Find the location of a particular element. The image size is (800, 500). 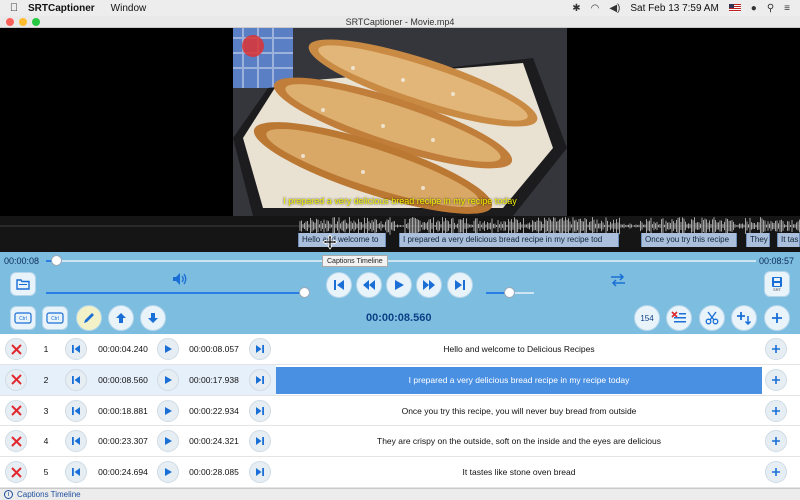

split-caption-button is located at coordinates (712, 318).